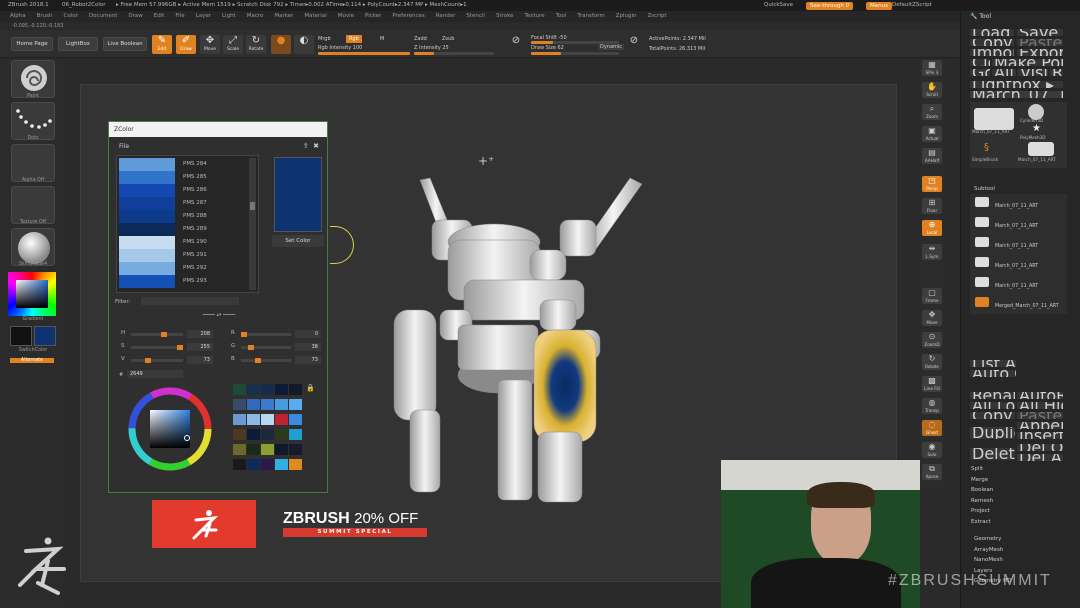 The image size is (1080, 608). Describe the element at coordinates (1040, 425) in the screenshot. I see `append-button: Append` at that location.